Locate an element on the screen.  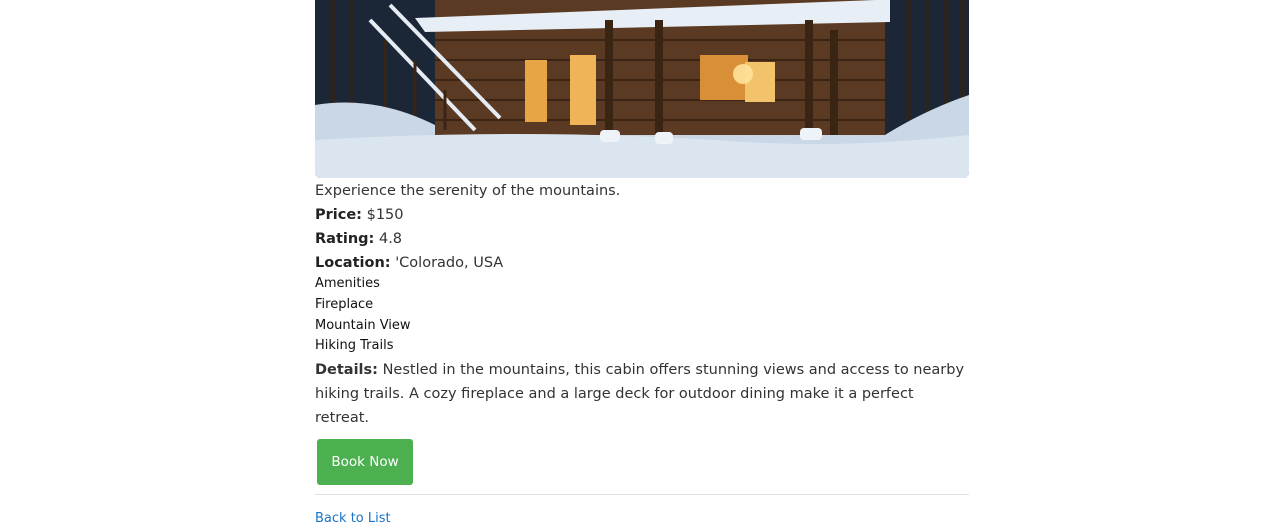
location-field: Location: 'Colorado, USA is located at coordinates (642, 263).